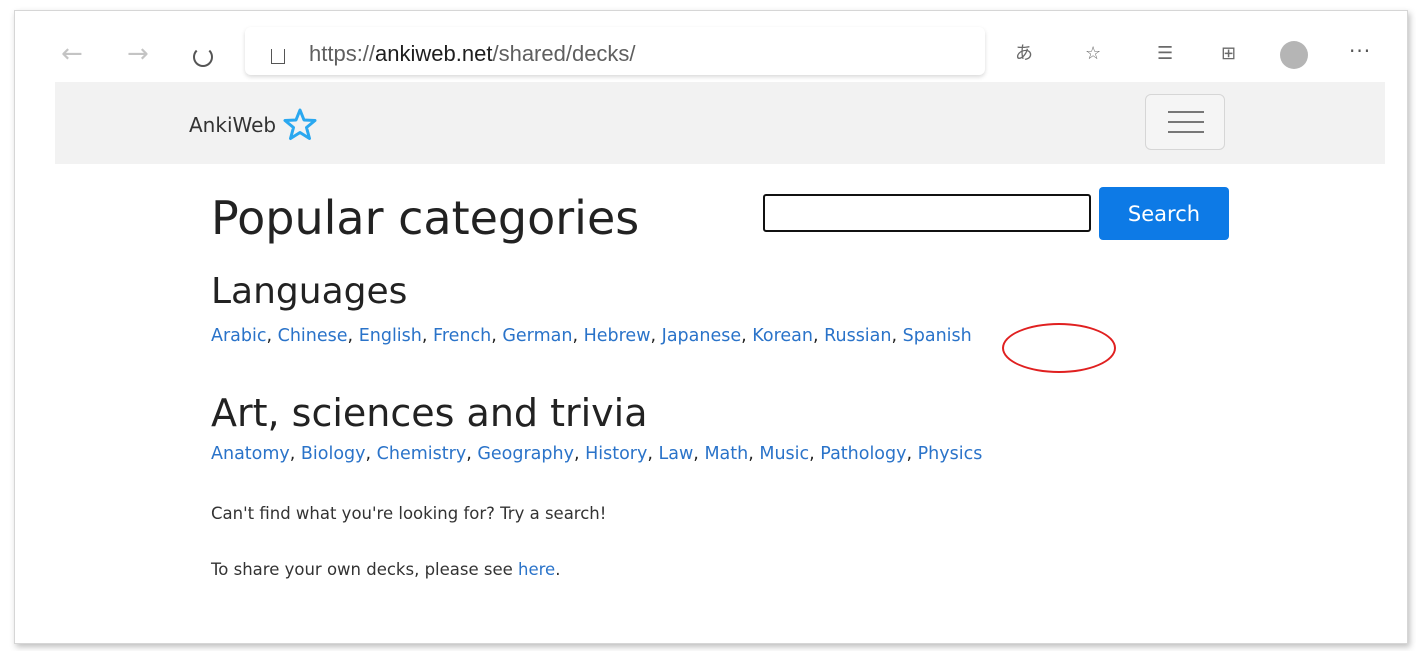 The image size is (1416, 651). I want to click on site-navbar: AnkiWeb, so click(720, 123).